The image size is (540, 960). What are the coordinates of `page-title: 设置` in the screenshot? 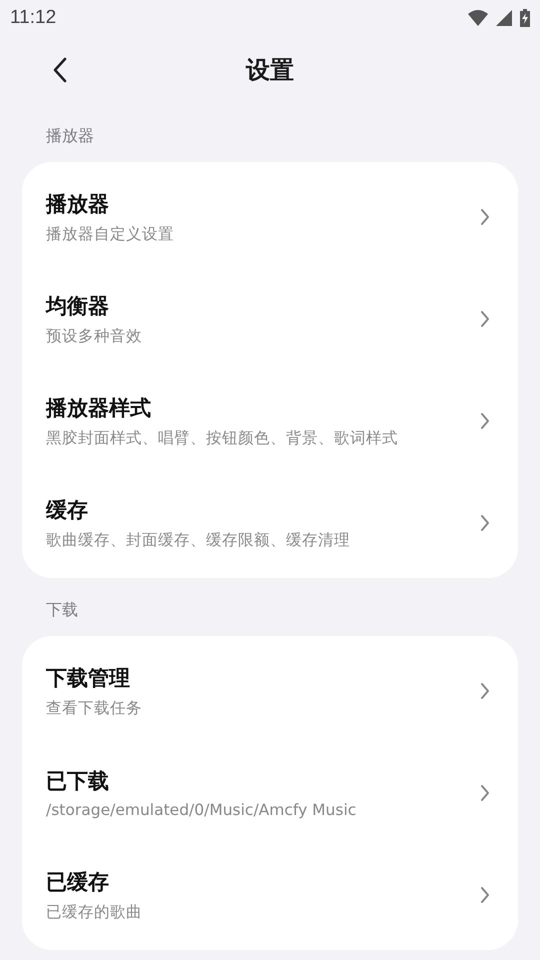 It's located at (270, 70).